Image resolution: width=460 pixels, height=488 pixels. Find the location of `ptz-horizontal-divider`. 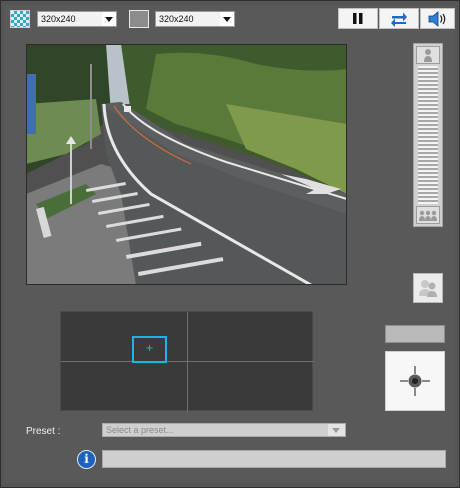

ptz-horizontal-divider is located at coordinates (187, 361).